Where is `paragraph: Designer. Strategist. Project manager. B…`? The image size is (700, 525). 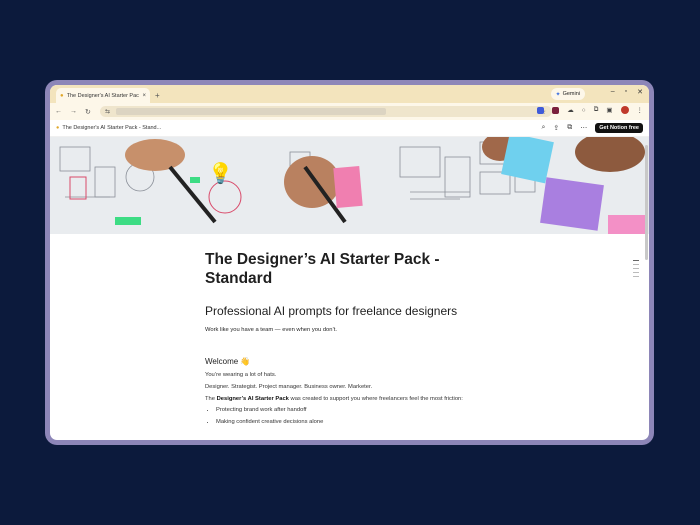 paragraph: Designer. Strategist. Project manager. B… is located at coordinates (289, 387).